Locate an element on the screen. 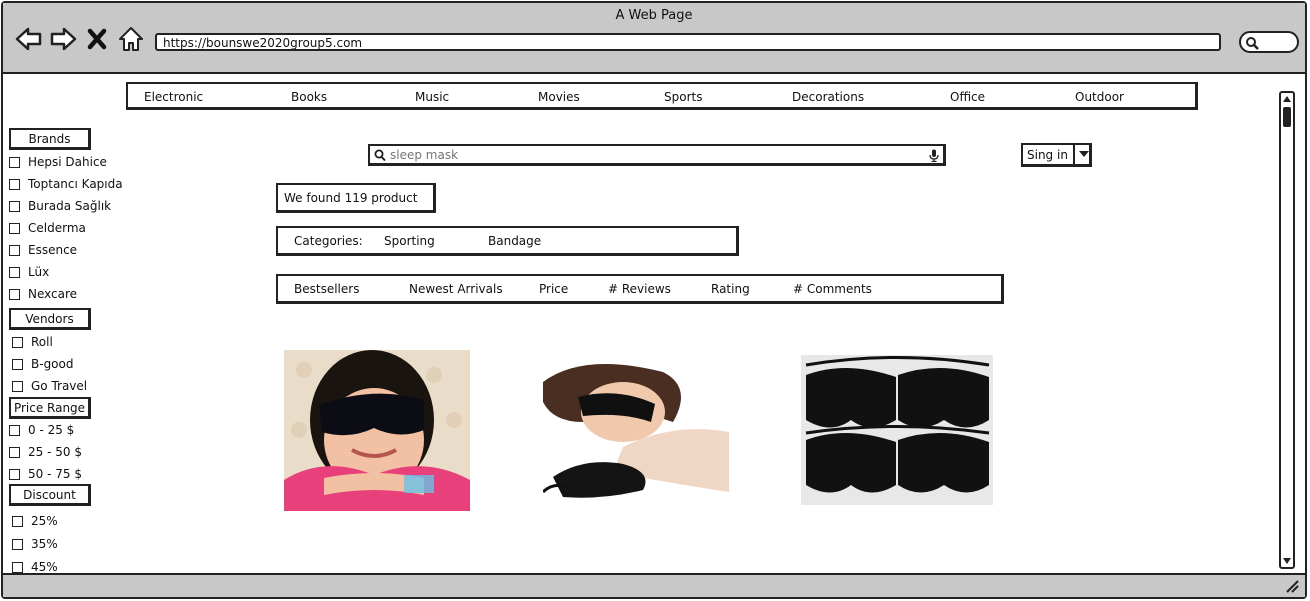 This screenshot has height=601, width=1310. search-input is located at coordinates (650, 155).